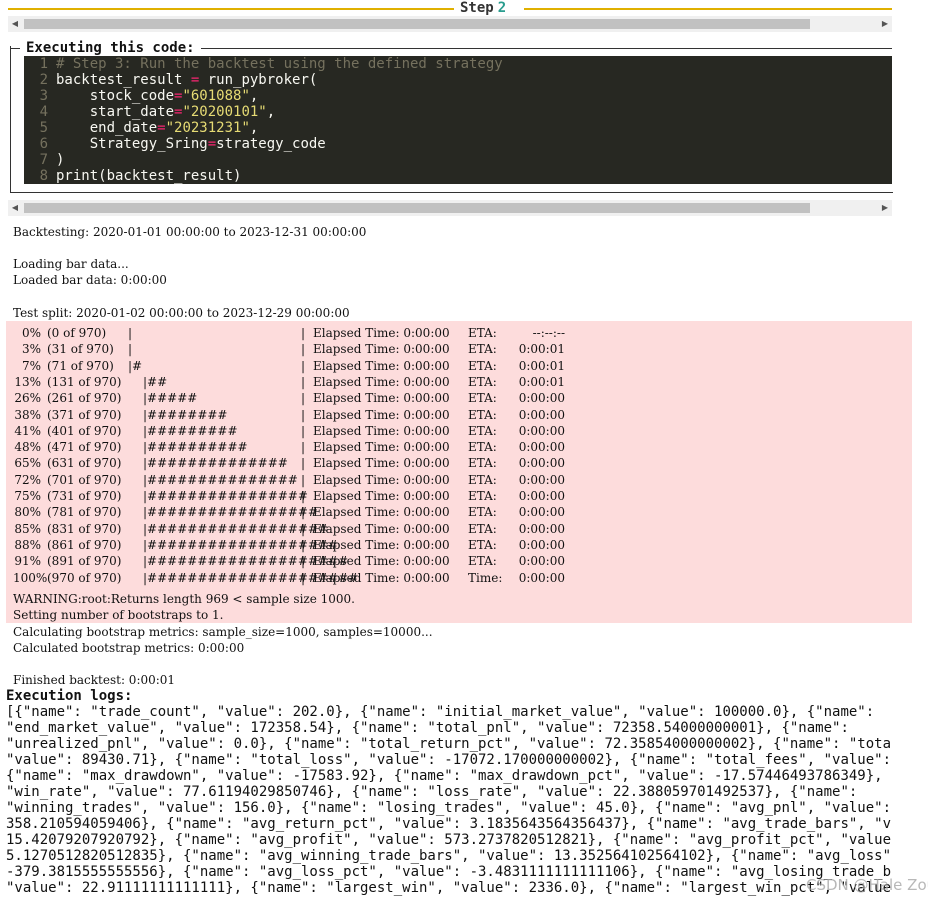 This screenshot has width=928, height=901. What do you see at coordinates (220, 479) in the screenshot?
I see `progress-bar: |###############` at bounding box center [220, 479].